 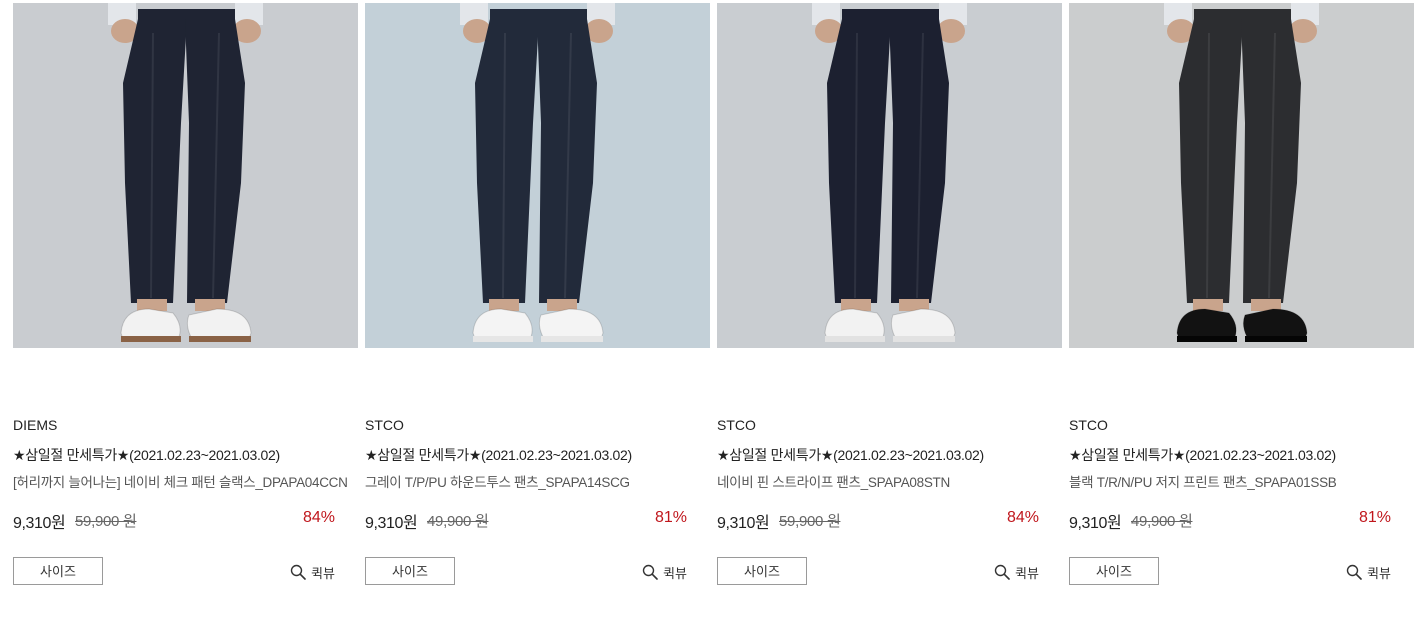 What do you see at coordinates (833, 481) in the screenshot?
I see `product-name: 네이비 핀 스트라이프 팬츠_SPAPA08STN` at bounding box center [833, 481].